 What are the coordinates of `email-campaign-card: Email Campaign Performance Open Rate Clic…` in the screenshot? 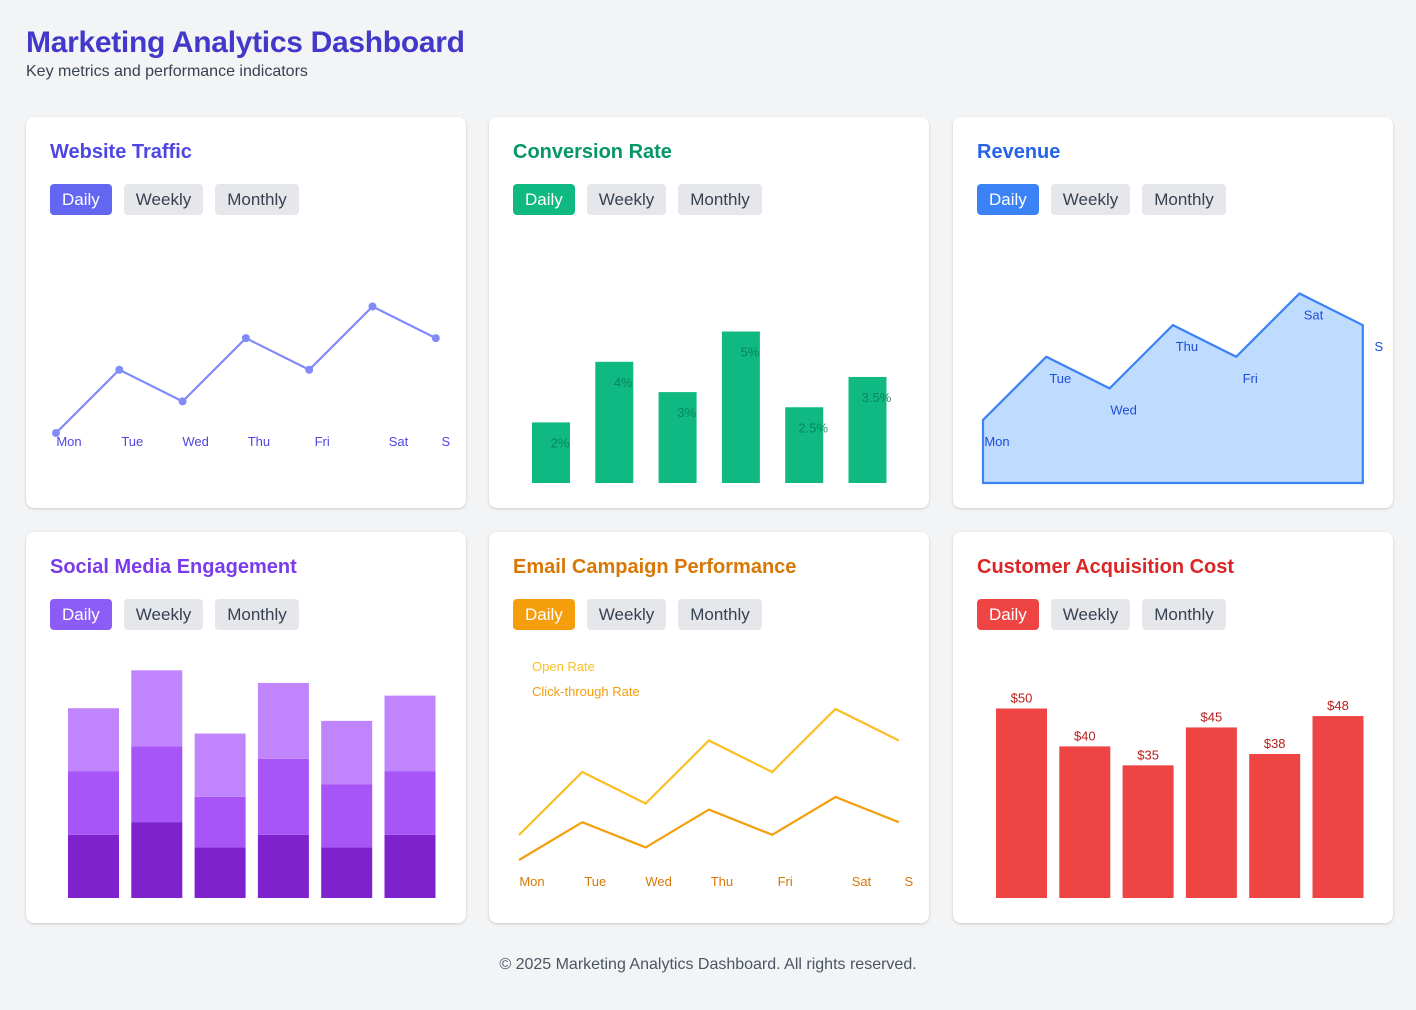 It's located at (709, 727).